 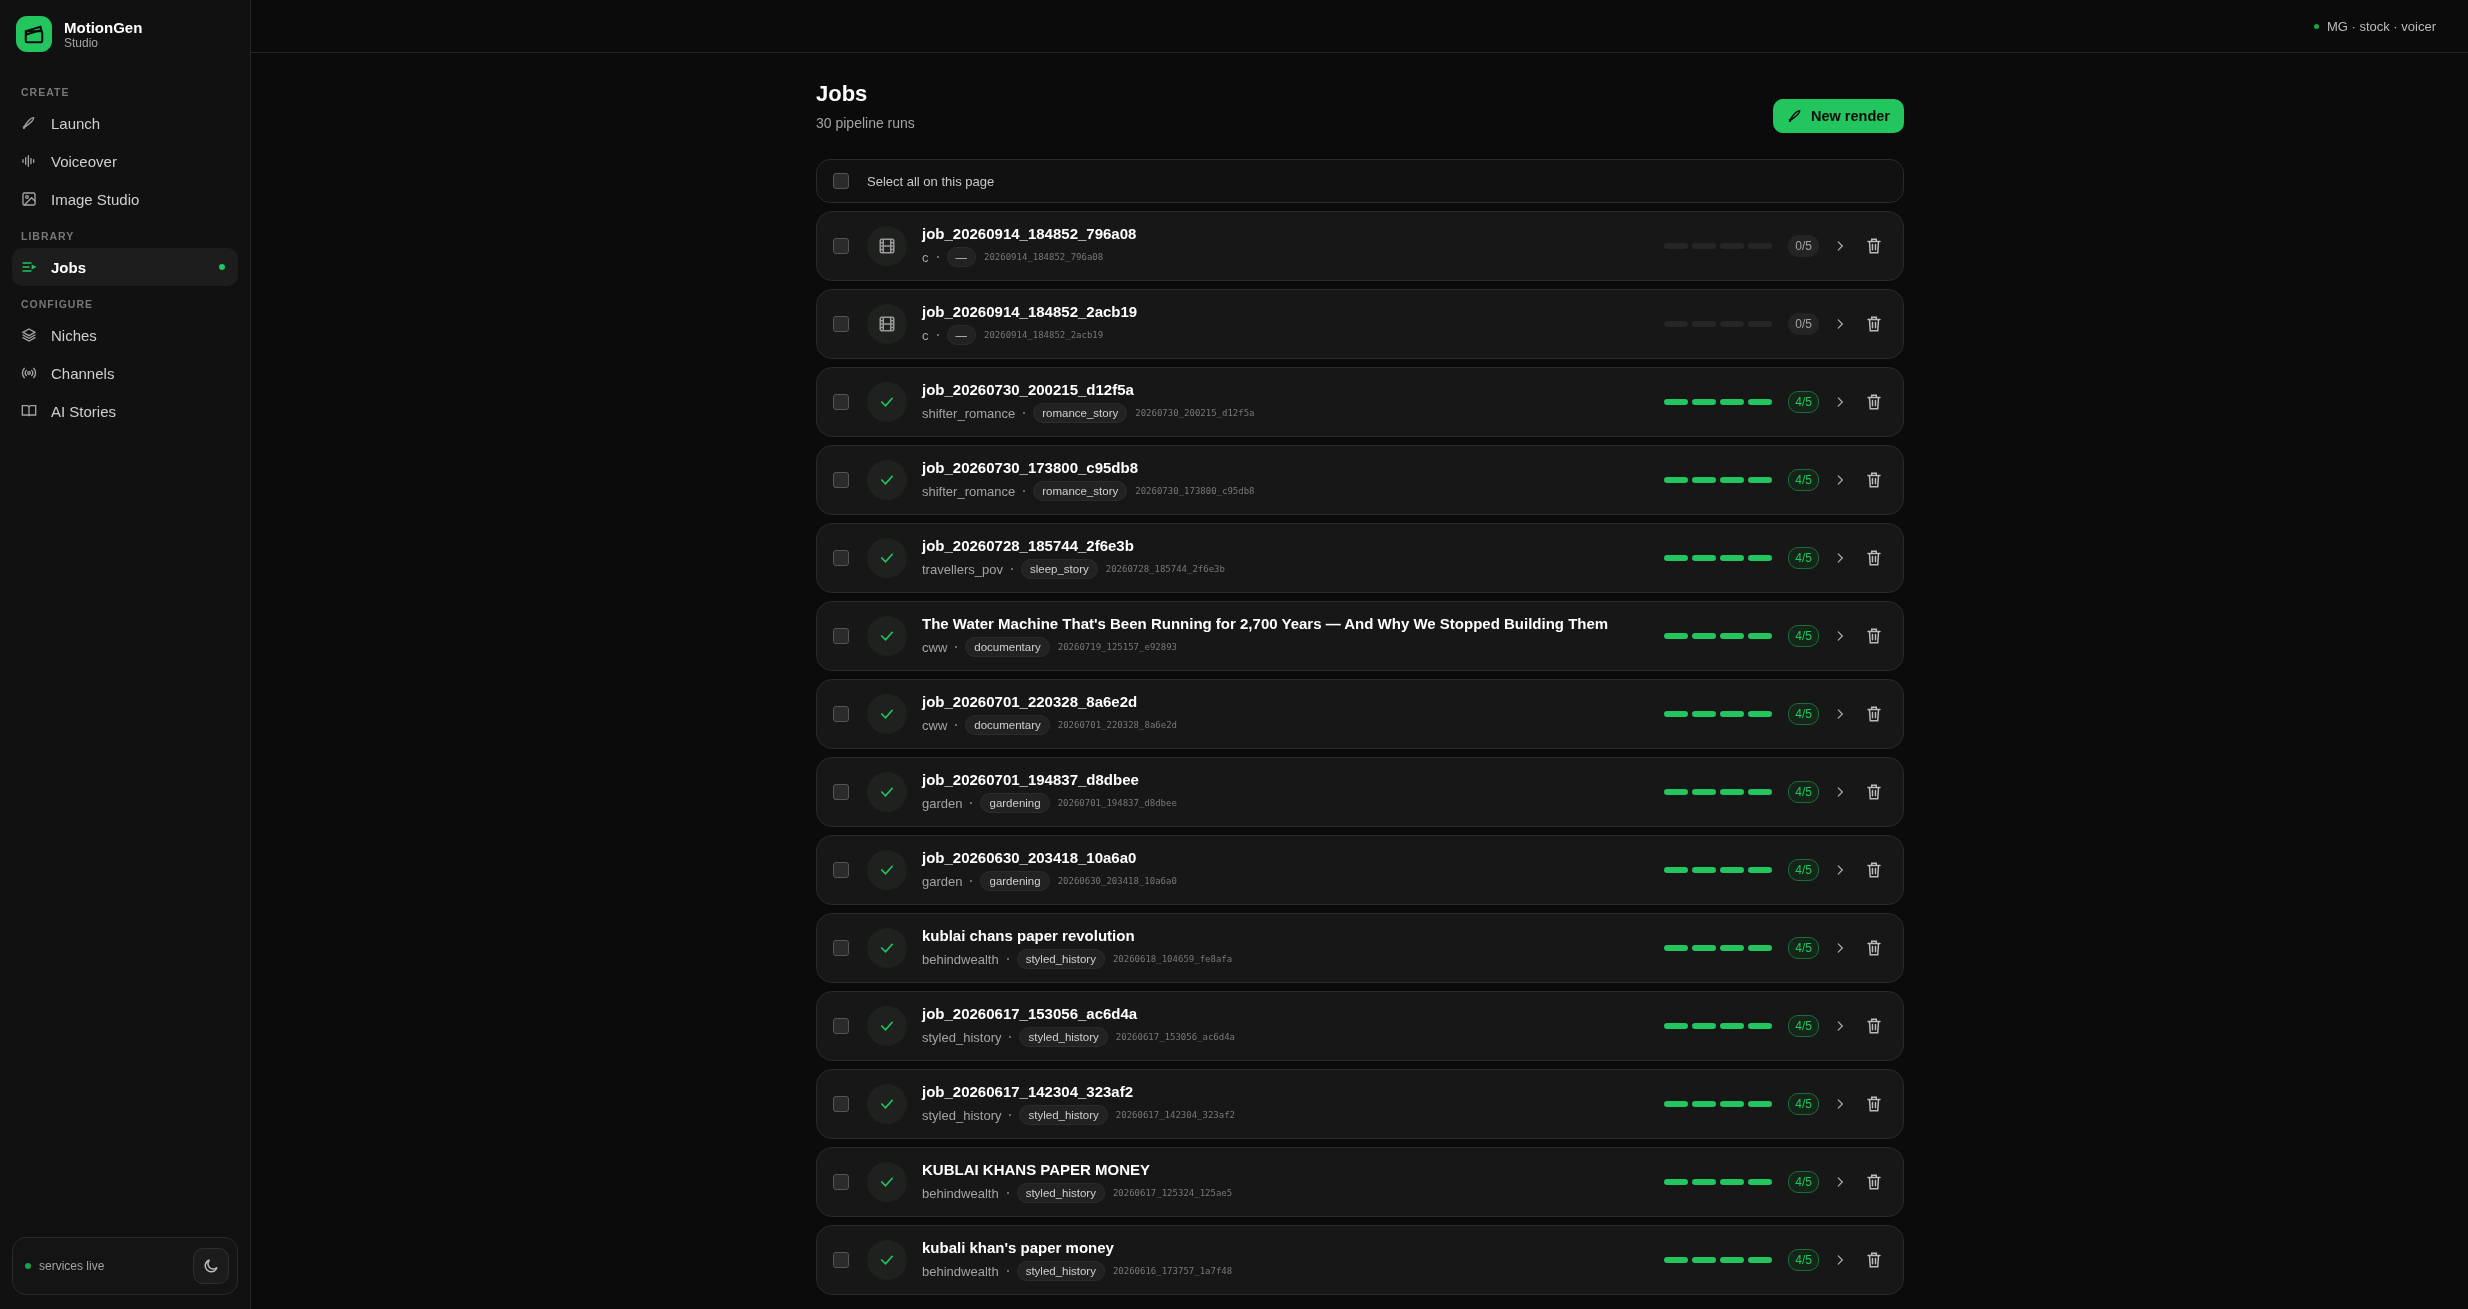 What do you see at coordinates (1030, 857) in the screenshot?
I see `job-title: job_20260630_203418_10a6a0` at bounding box center [1030, 857].